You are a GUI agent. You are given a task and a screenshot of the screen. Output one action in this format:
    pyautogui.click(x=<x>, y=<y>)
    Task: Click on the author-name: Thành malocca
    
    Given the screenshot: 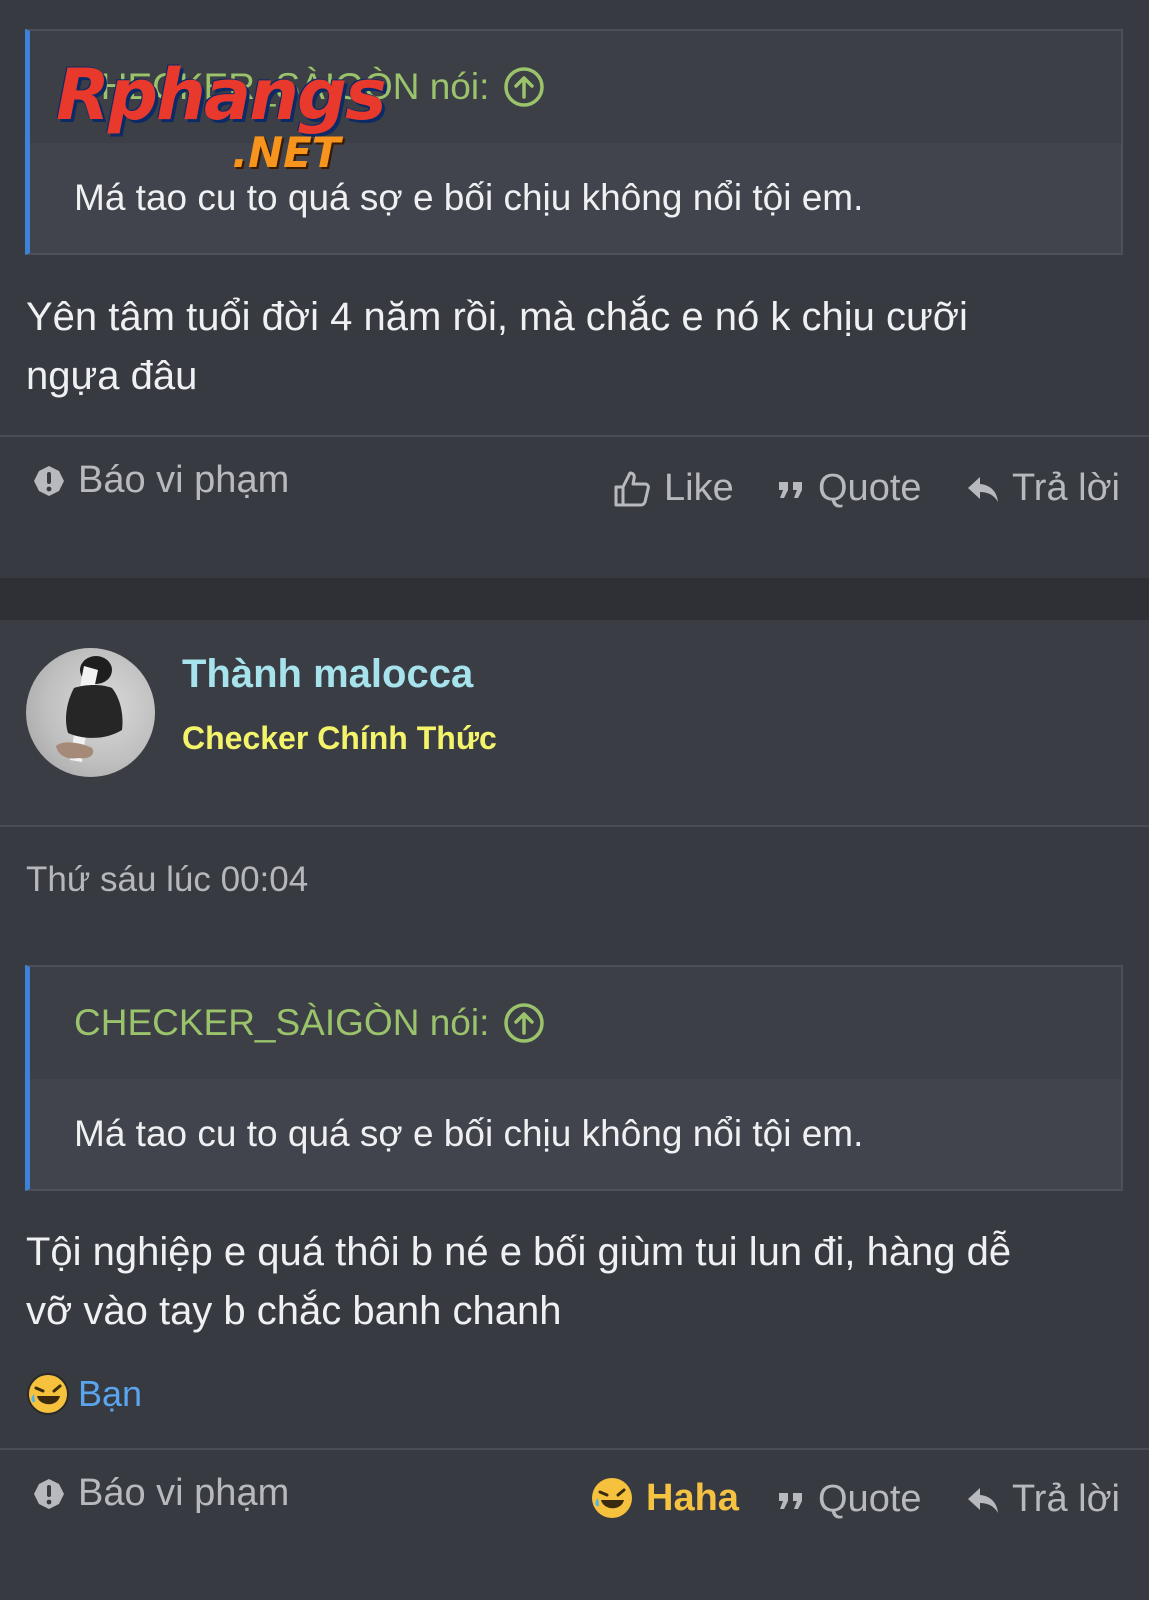 What is the action you would take?
    pyautogui.click(x=327, y=674)
    